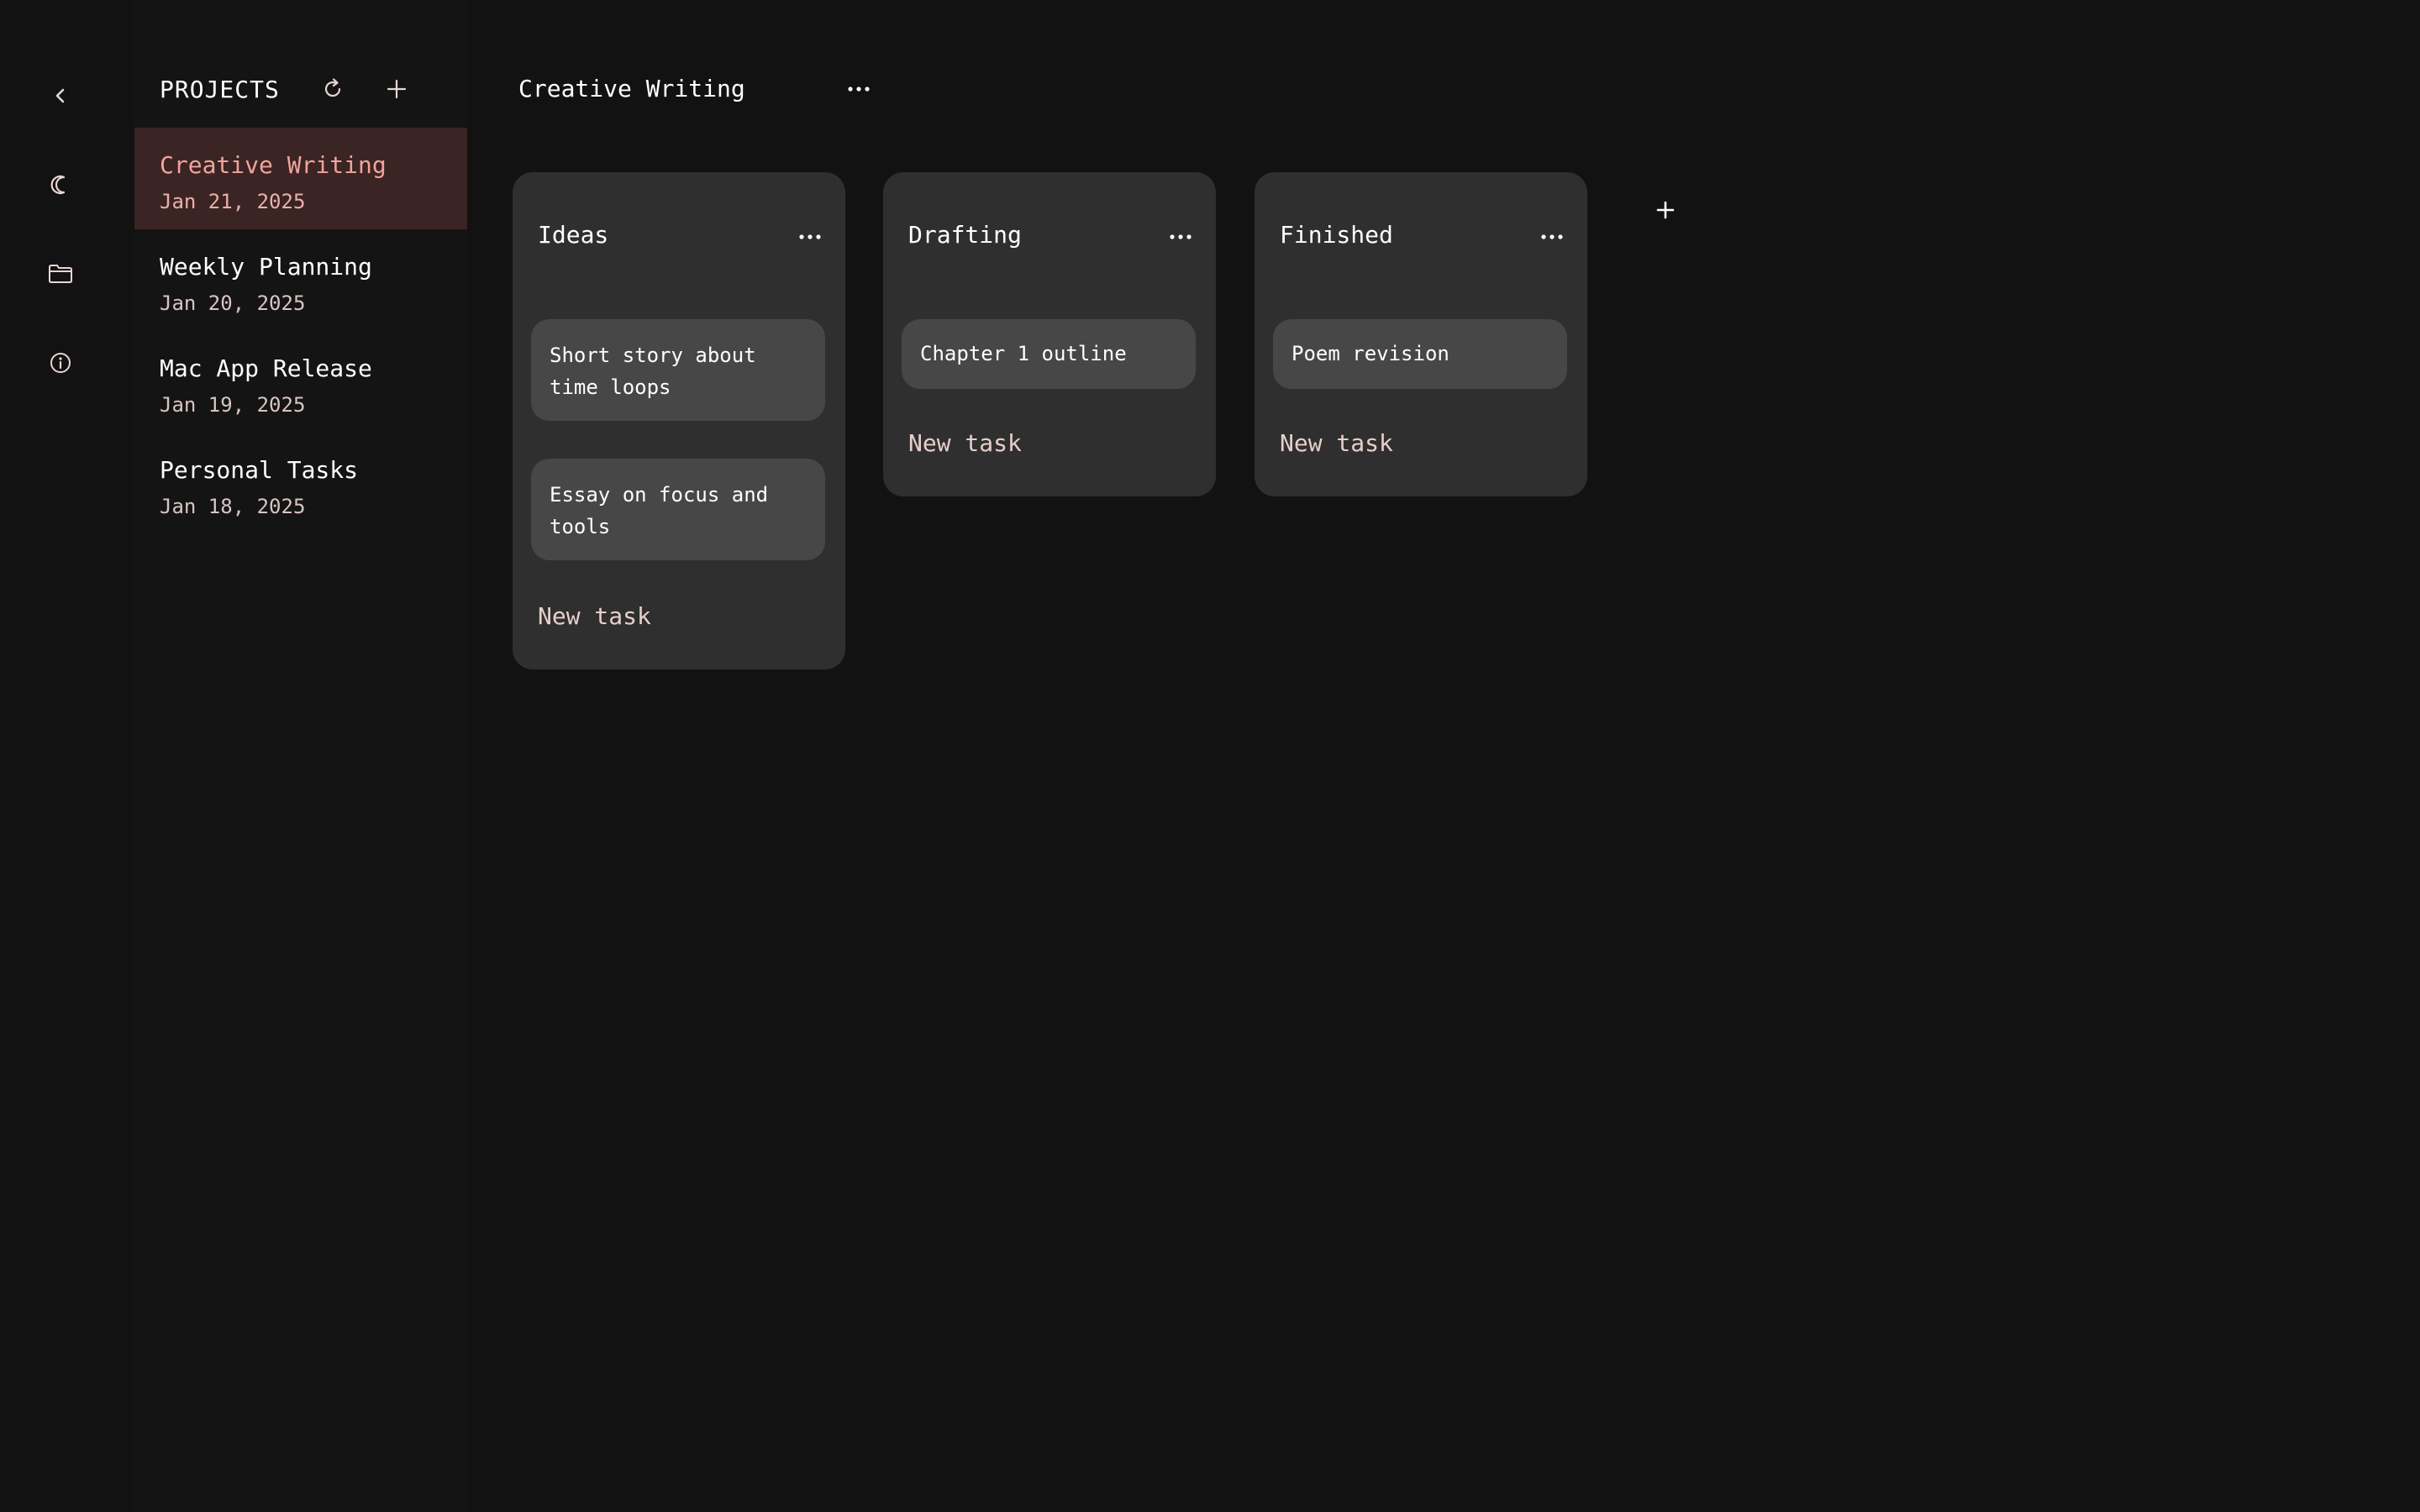  Describe the element at coordinates (1336, 235) in the screenshot. I see `column-title: Finished` at that location.